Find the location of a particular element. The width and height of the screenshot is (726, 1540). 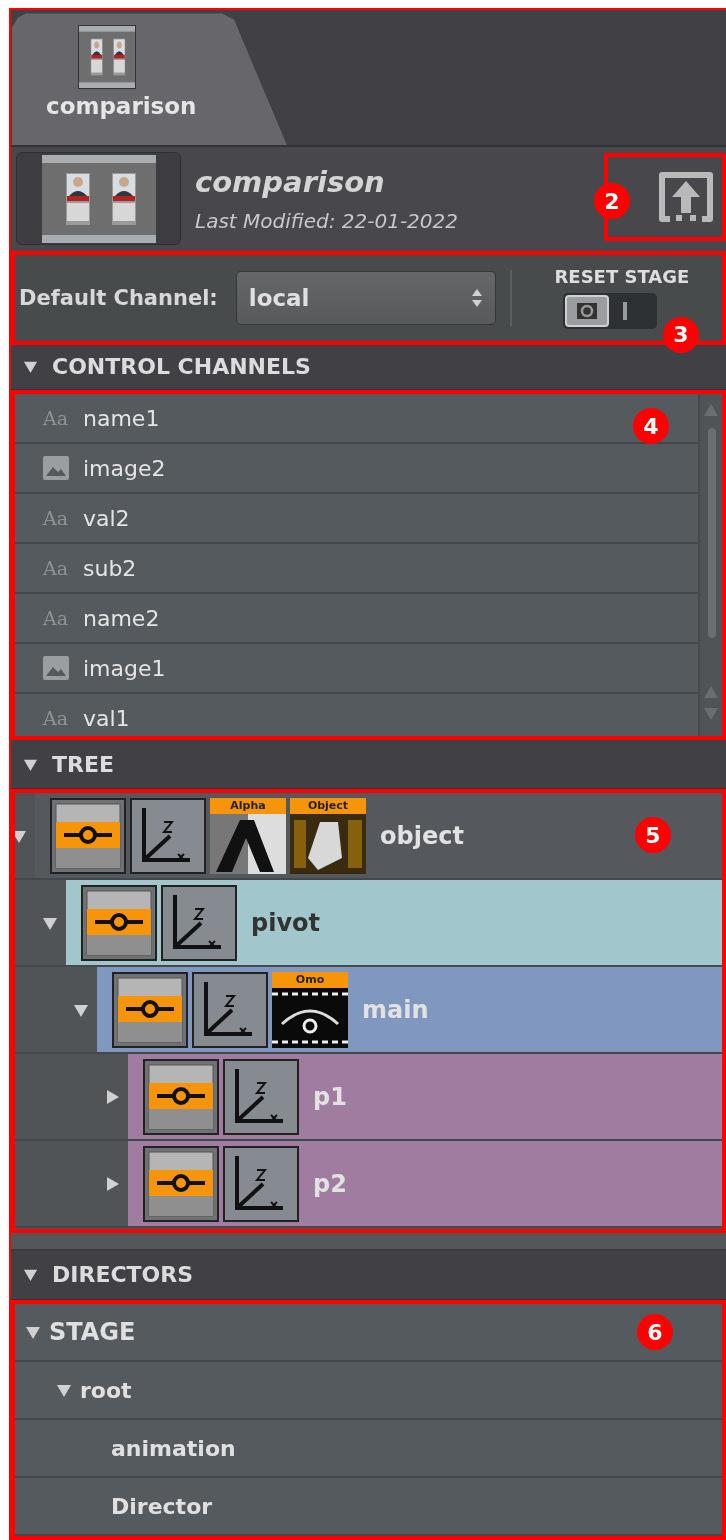

channel-name: name2 is located at coordinates (121, 618).